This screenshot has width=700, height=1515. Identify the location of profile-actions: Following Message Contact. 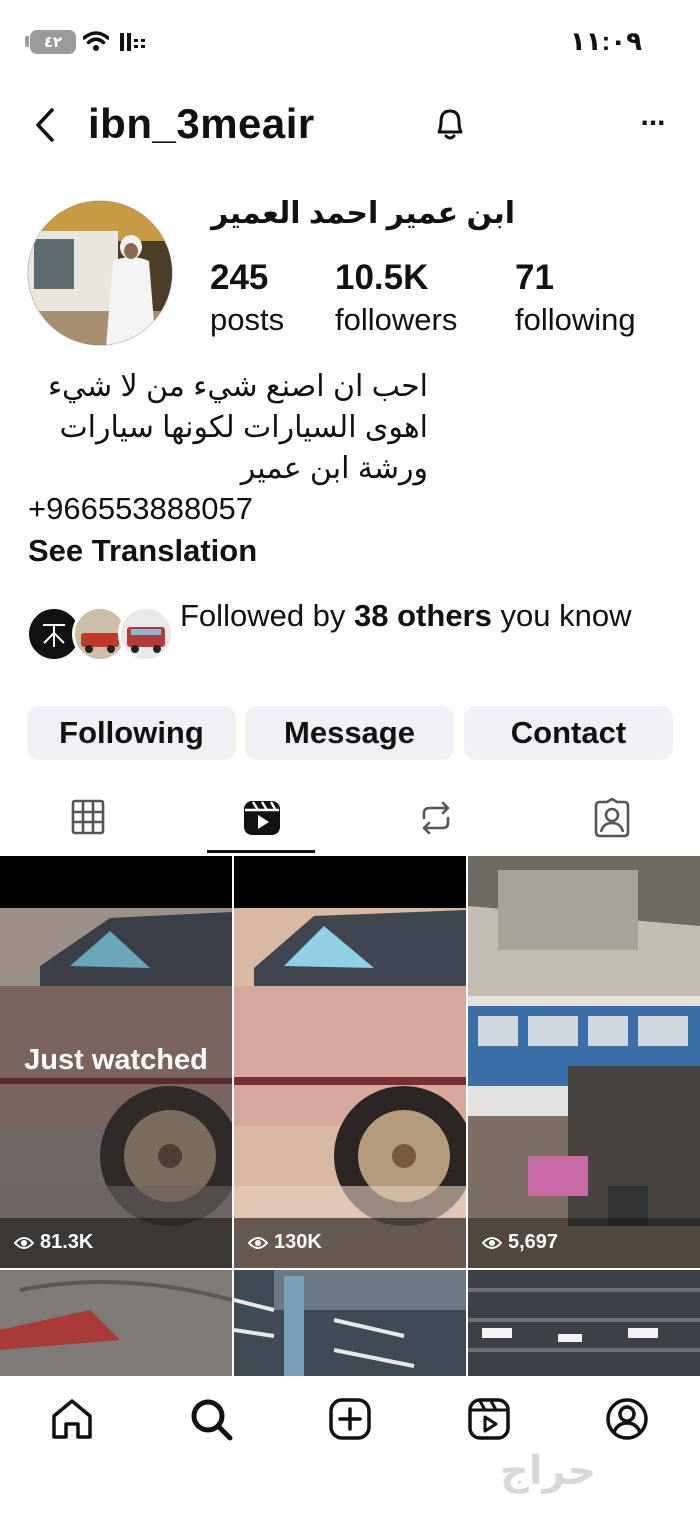
(350, 733).